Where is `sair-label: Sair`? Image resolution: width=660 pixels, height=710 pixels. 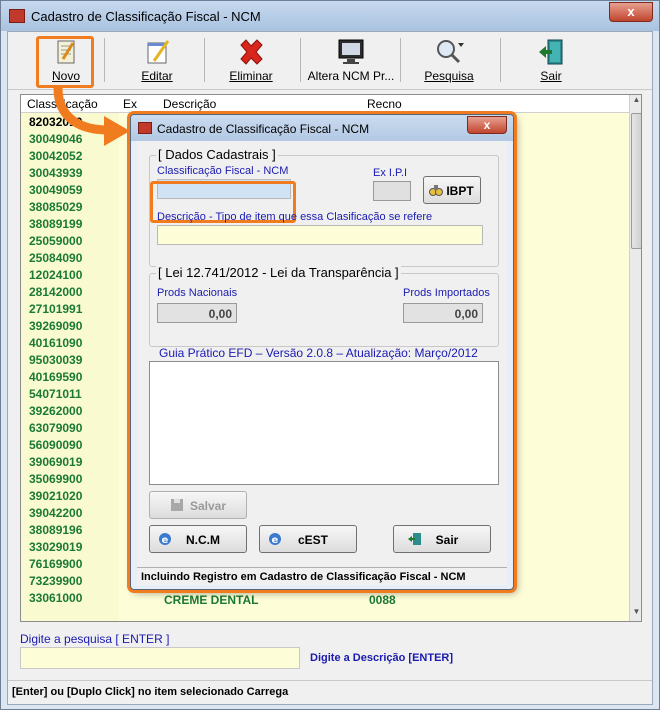
sair-label: Sair is located at coordinates (551, 76).